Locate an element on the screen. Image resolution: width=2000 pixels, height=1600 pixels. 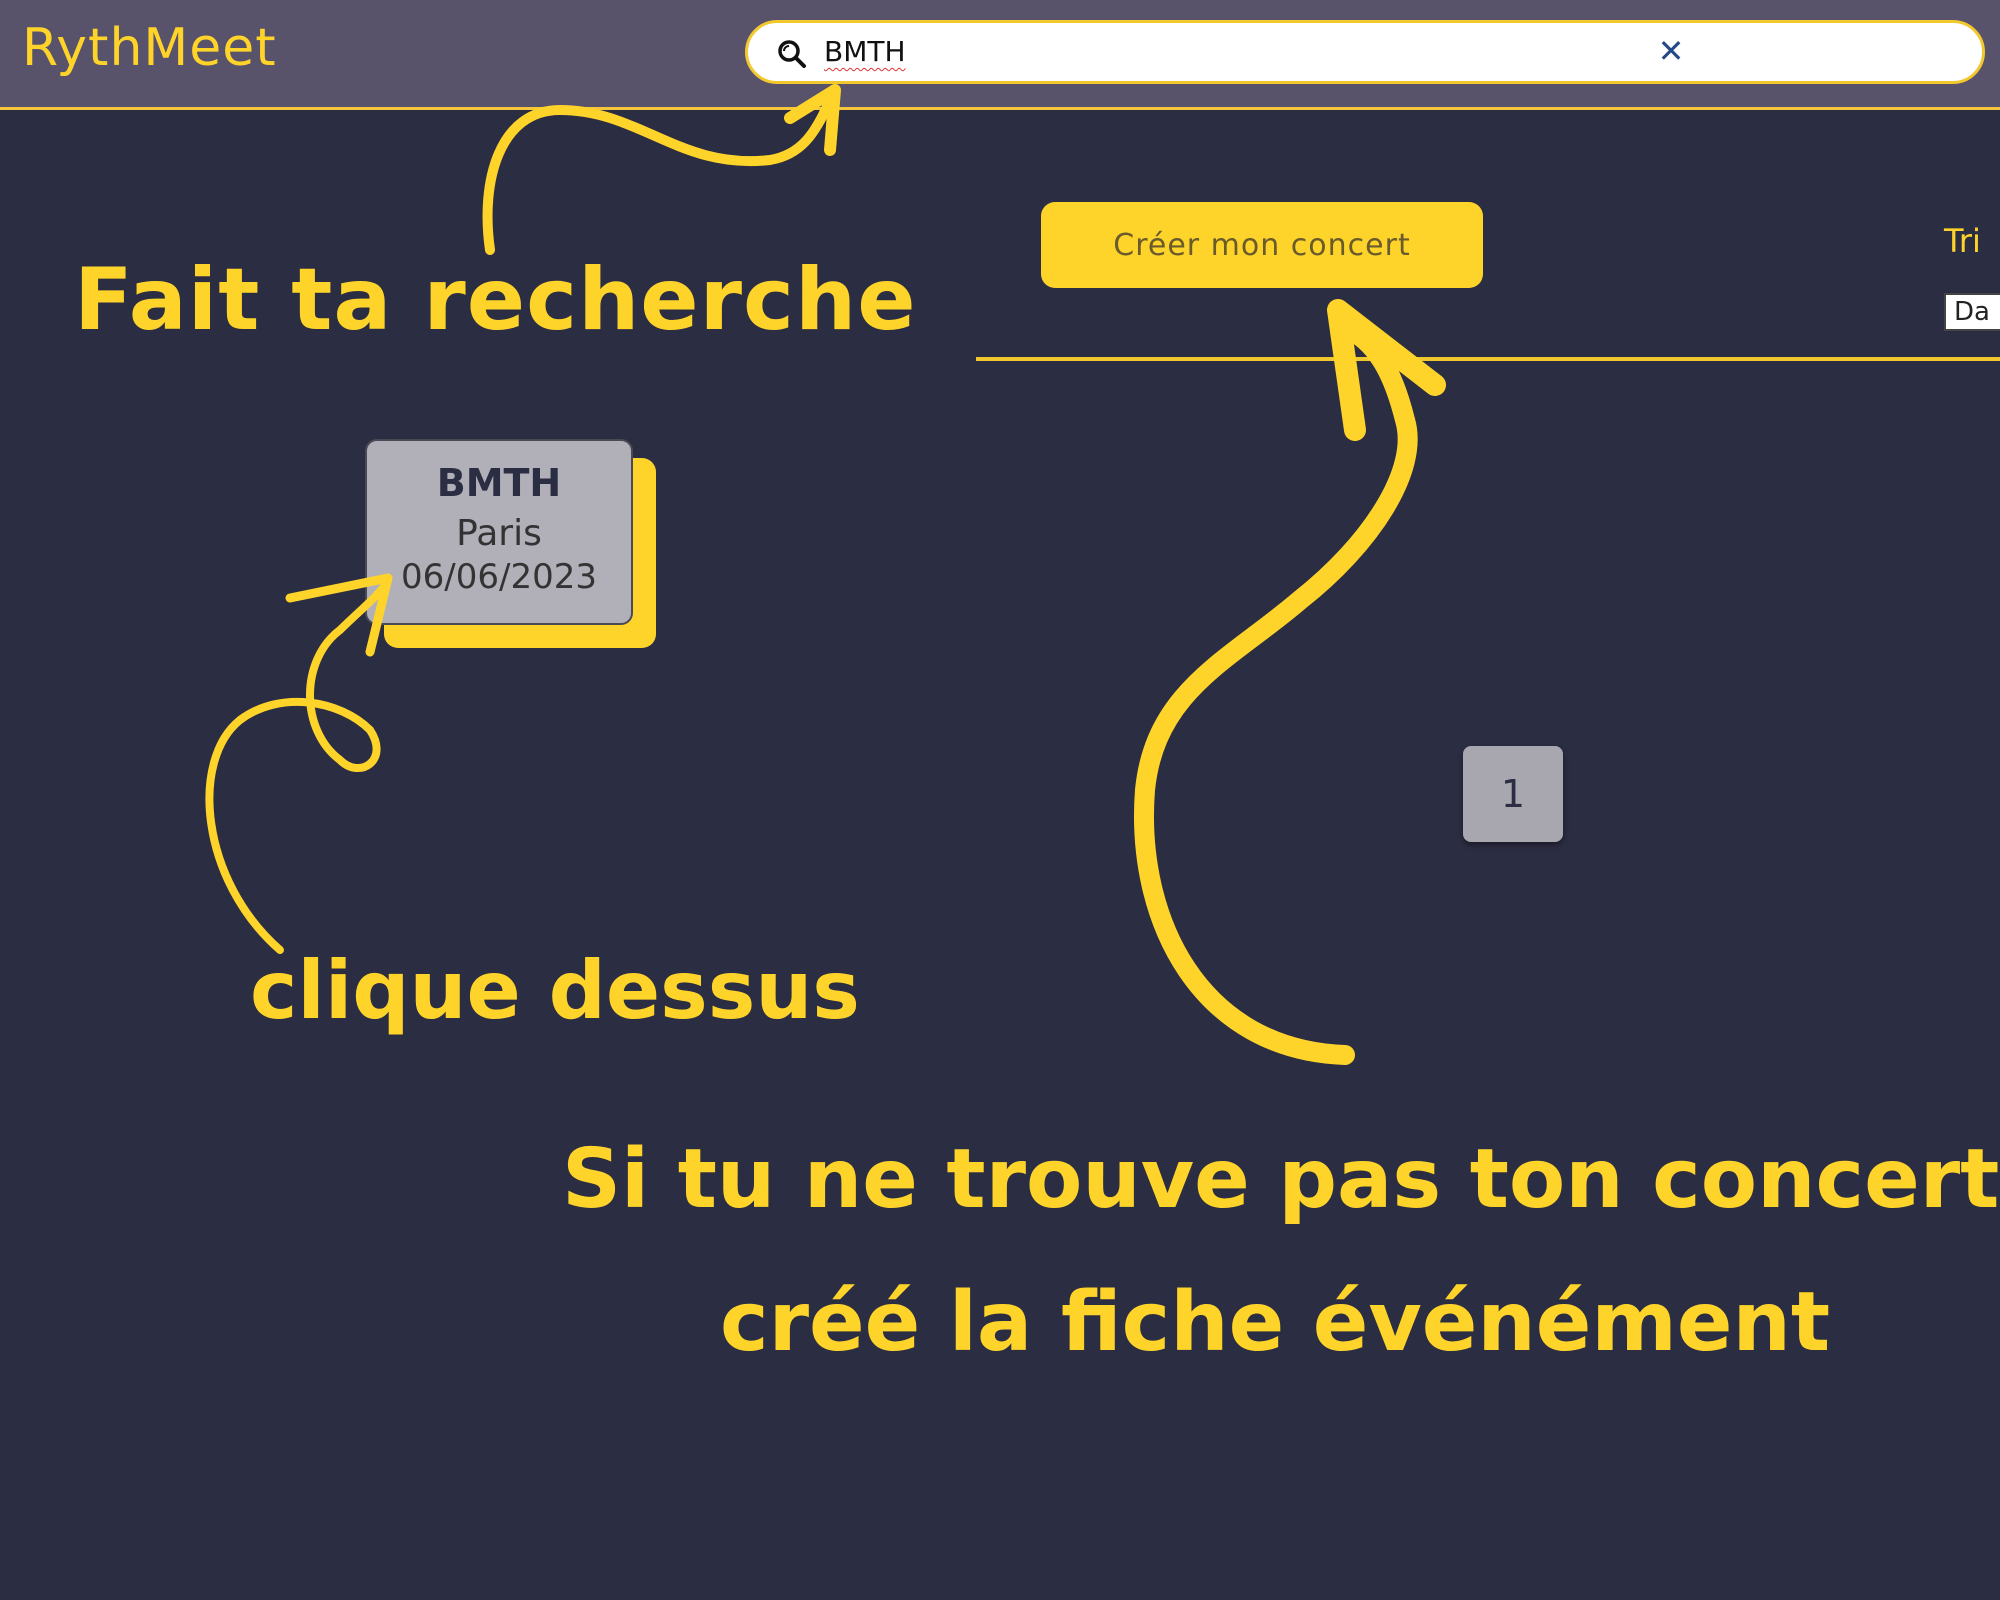
section-divider is located at coordinates (1488, 359).